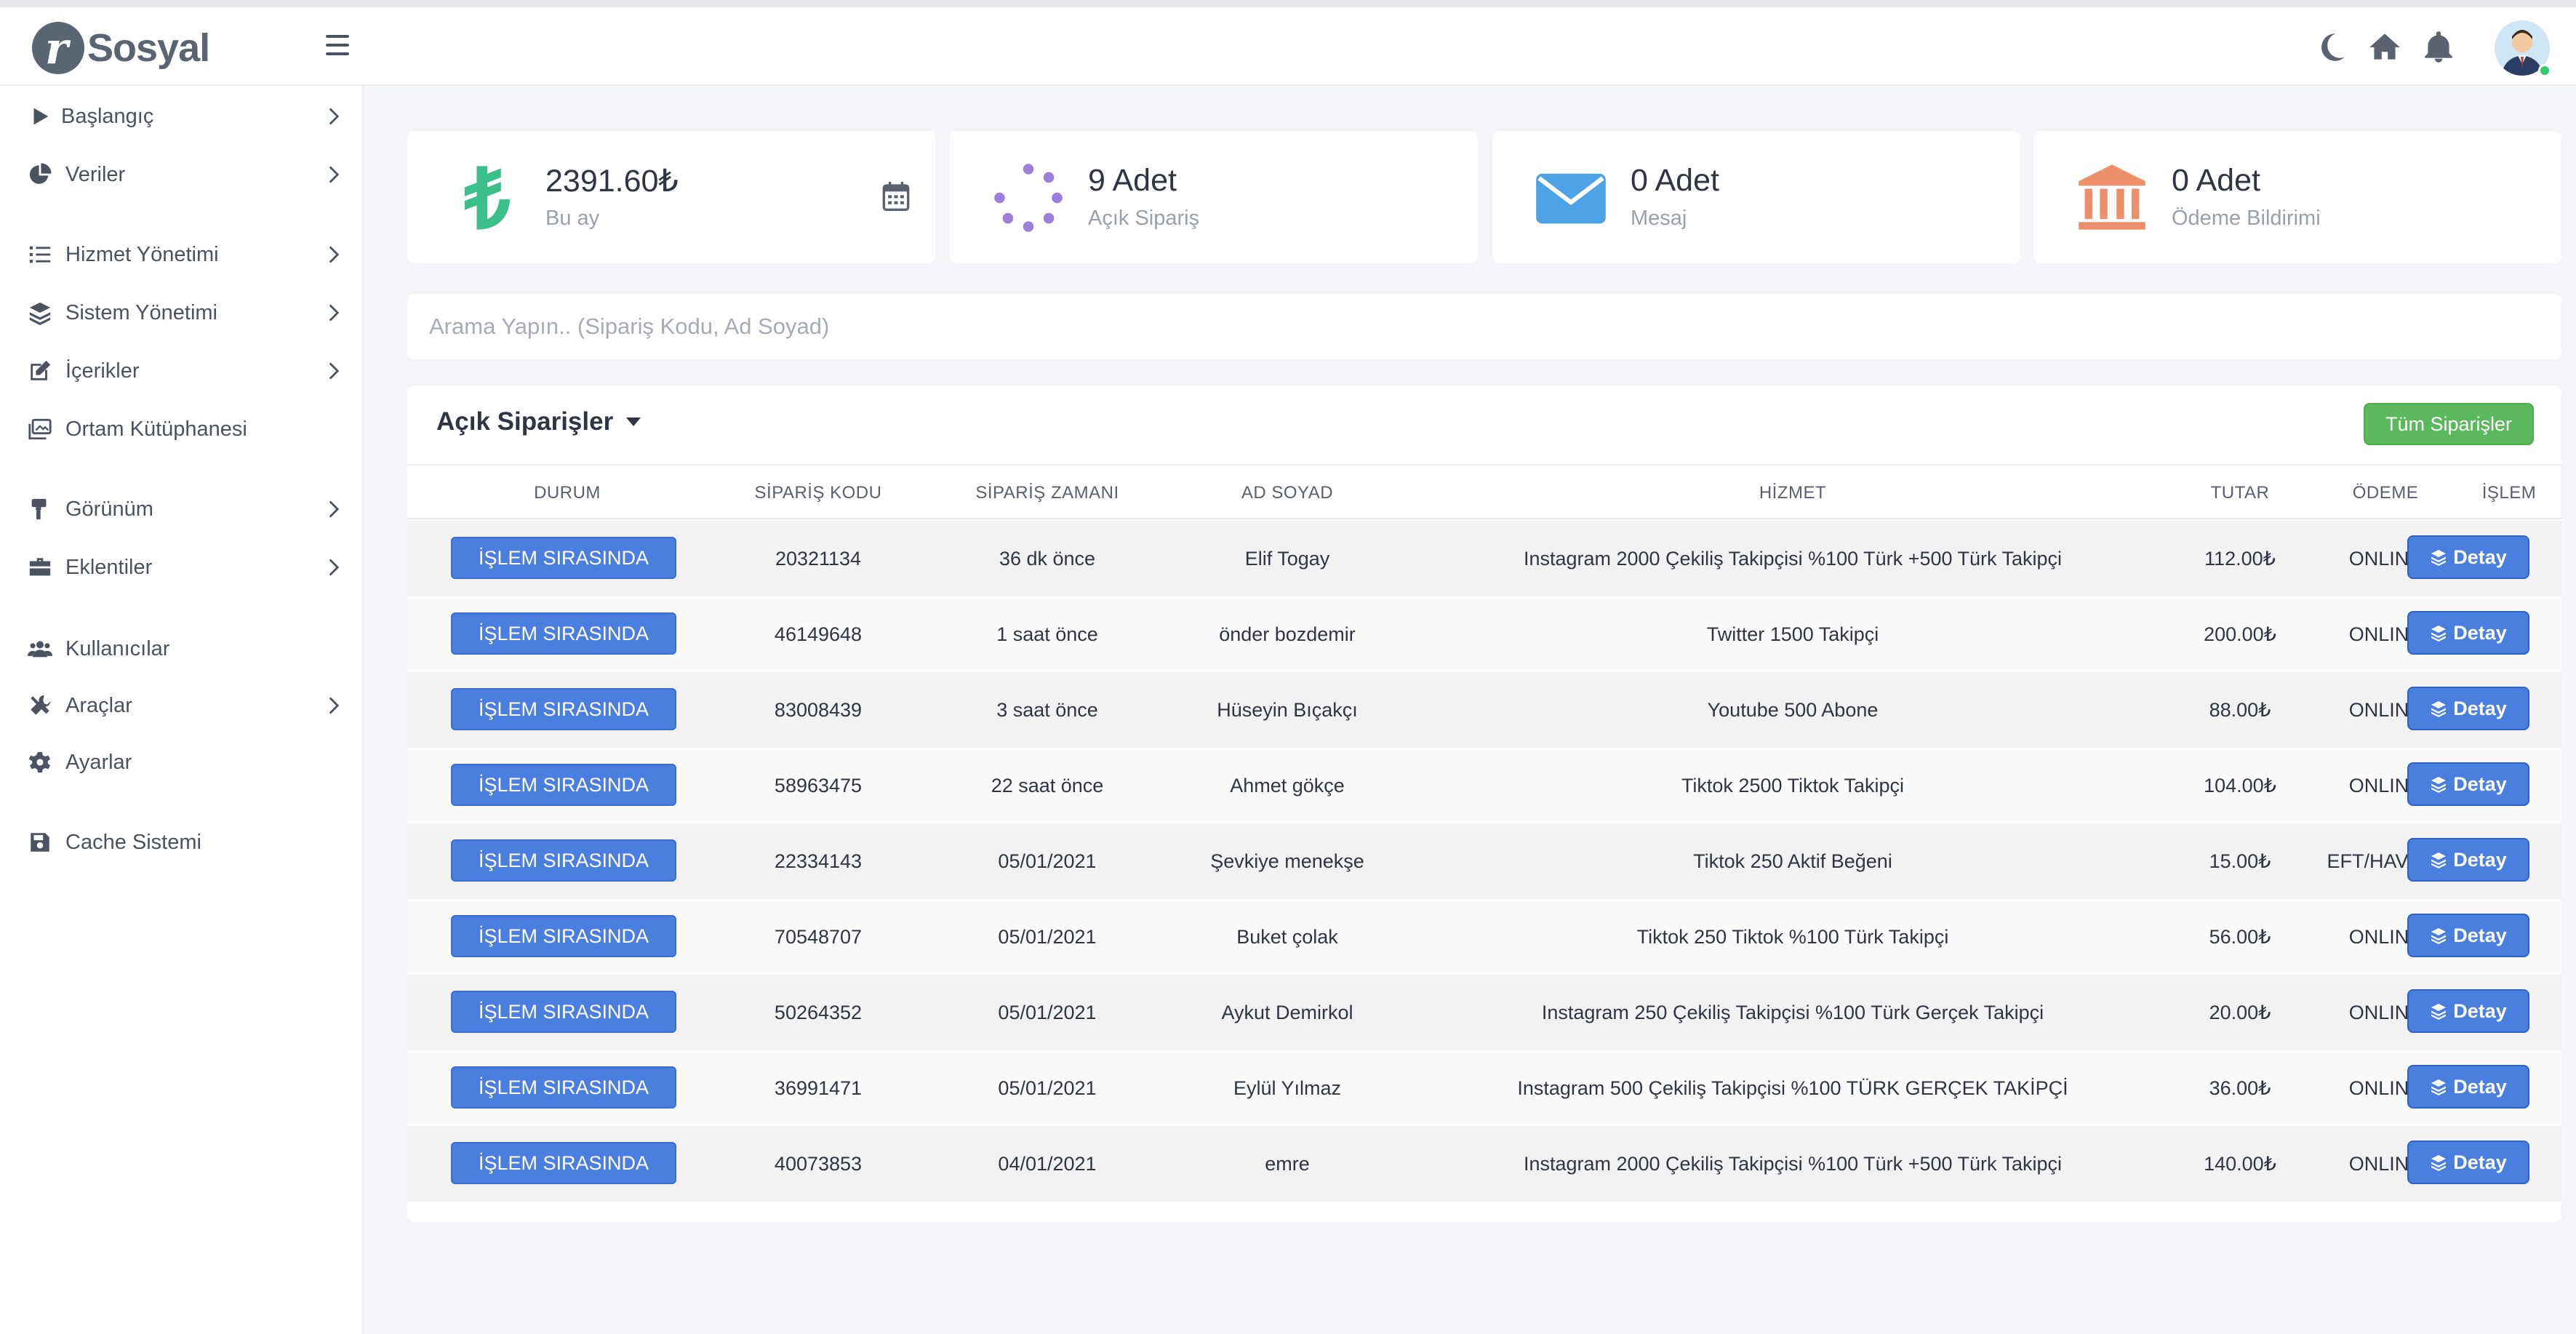 Image resolution: width=2576 pixels, height=1334 pixels. Describe the element at coordinates (896, 196) in the screenshot. I see `calendar-icon` at that location.